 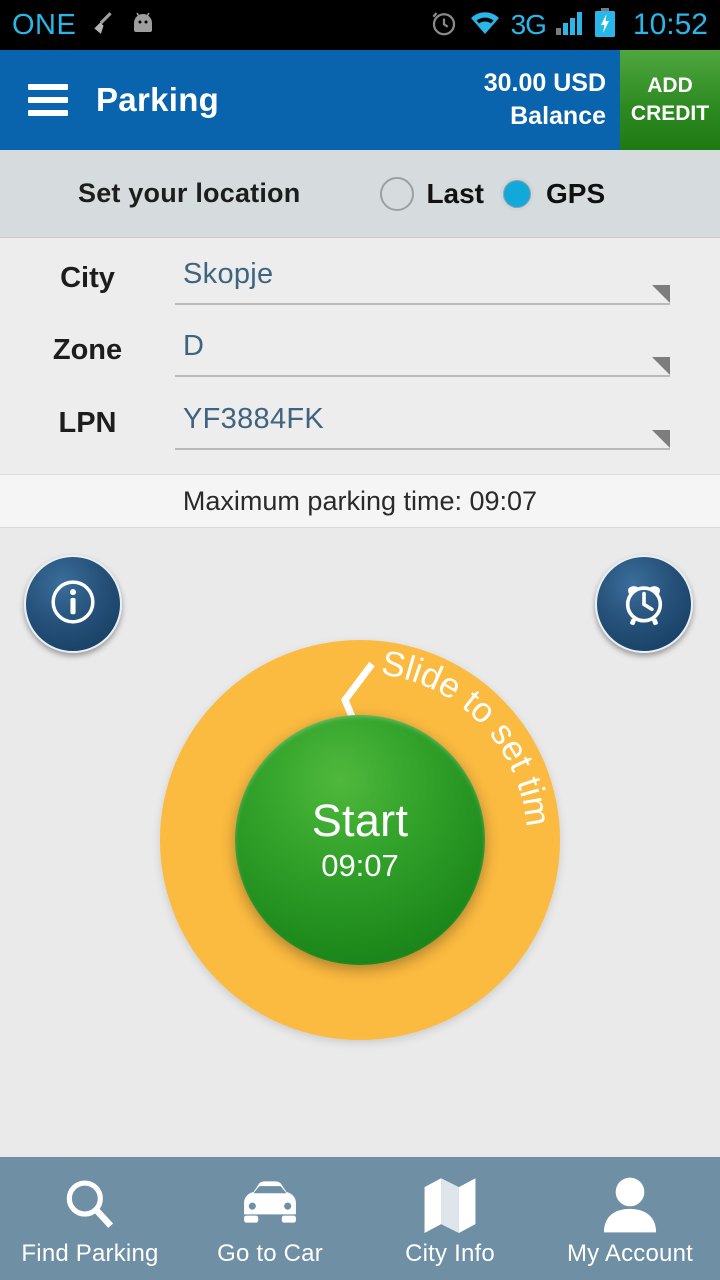 What do you see at coordinates (630, 1253) in the screenshot?
I see `nav-label-my-account: My Account` at bounding box center [630, 1253].